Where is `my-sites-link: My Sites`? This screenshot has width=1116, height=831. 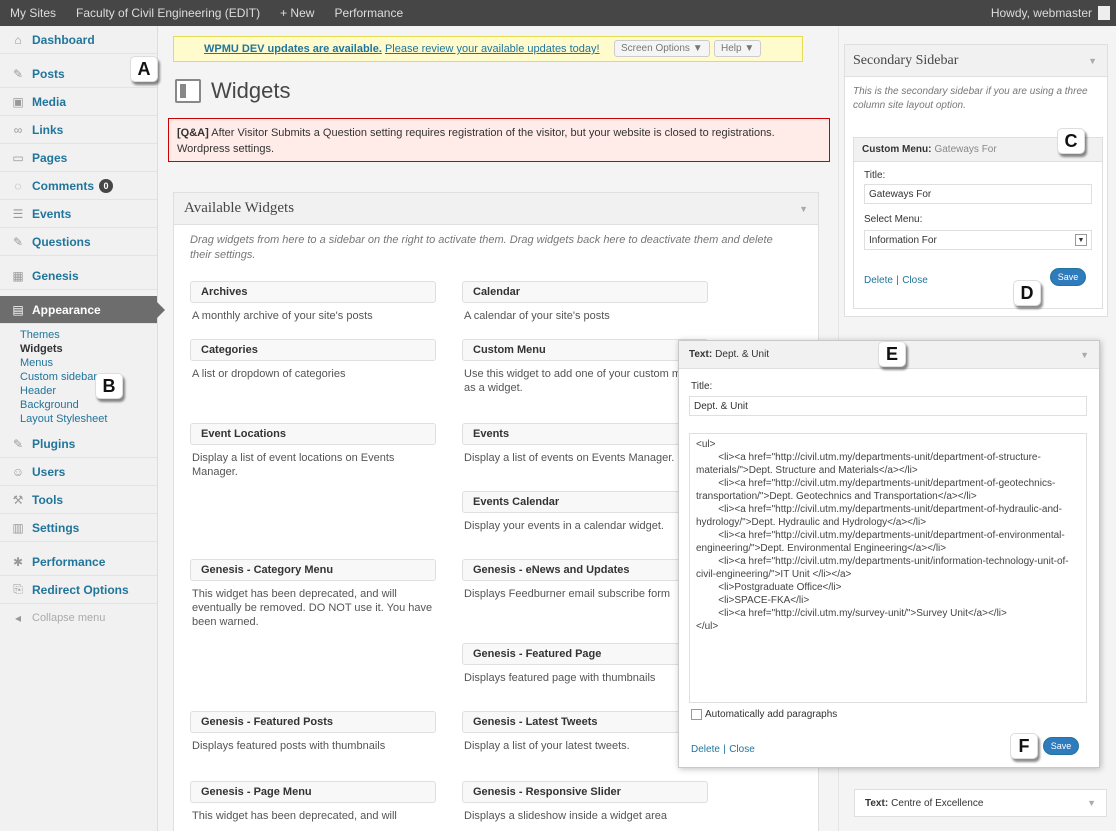
my-sites-link: My Sites is located at coordinates (33, 13).